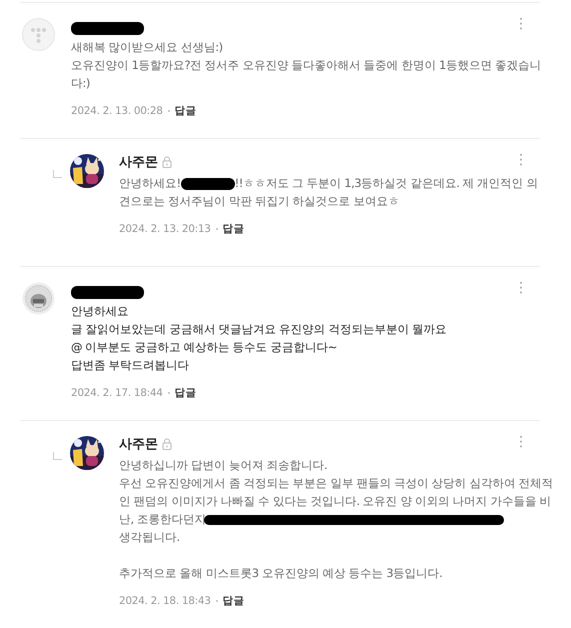 Image resolution: width=571 pixels, height=628 pixels. What do you see at coordinates (117, 111) in the screenshot?
I see `comment-date: 2024. 2. 13. 00:28` at bounding box center [117, 111].